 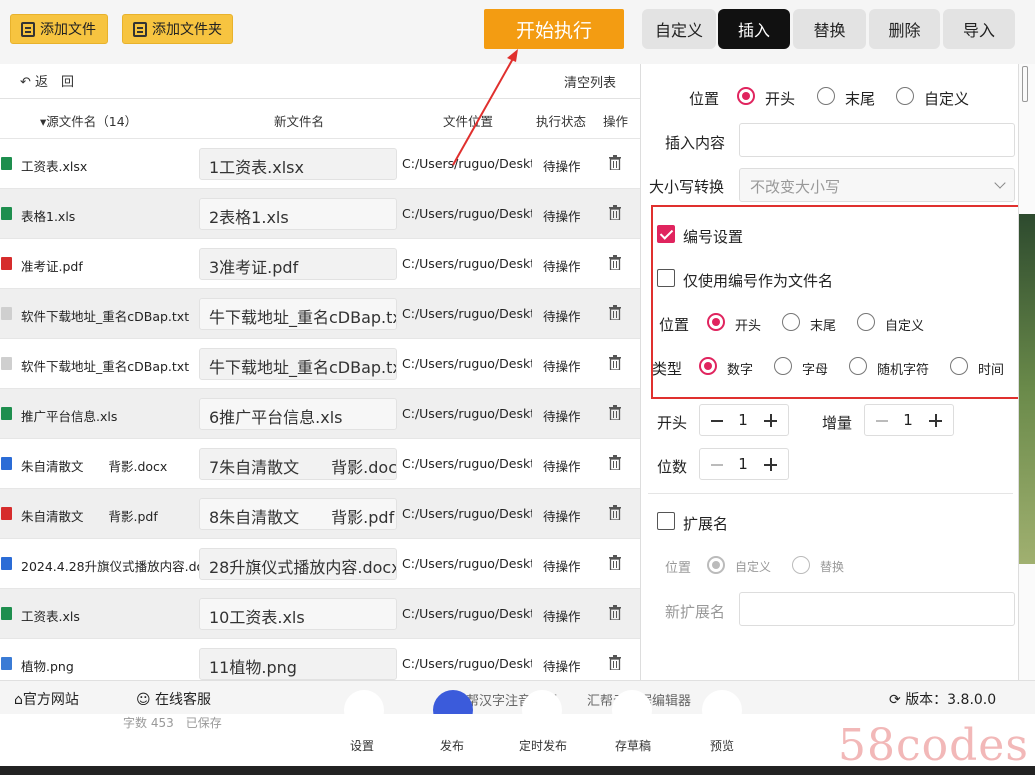 I want to click on tab-delete: 删除, so click(x=904, y=29).